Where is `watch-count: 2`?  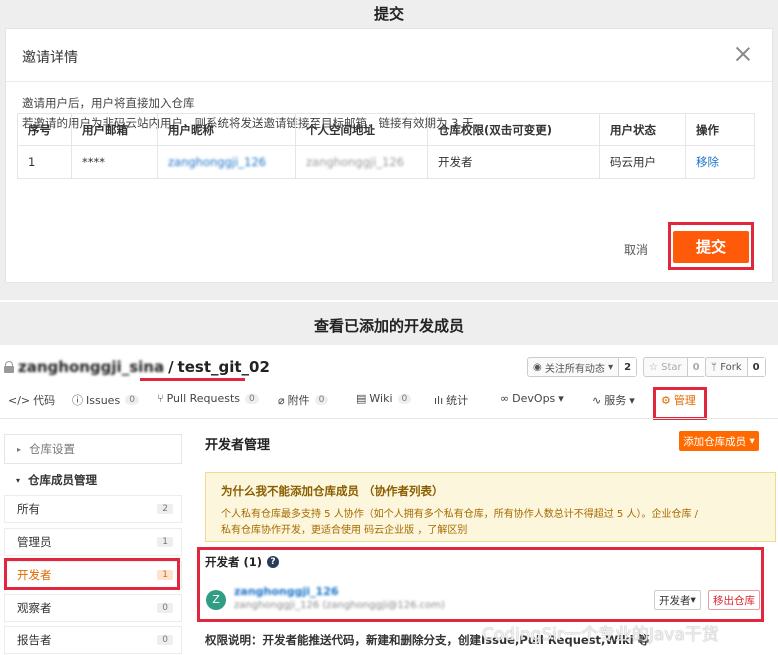 watch-count: 2 is located at coordinates (627, 367).